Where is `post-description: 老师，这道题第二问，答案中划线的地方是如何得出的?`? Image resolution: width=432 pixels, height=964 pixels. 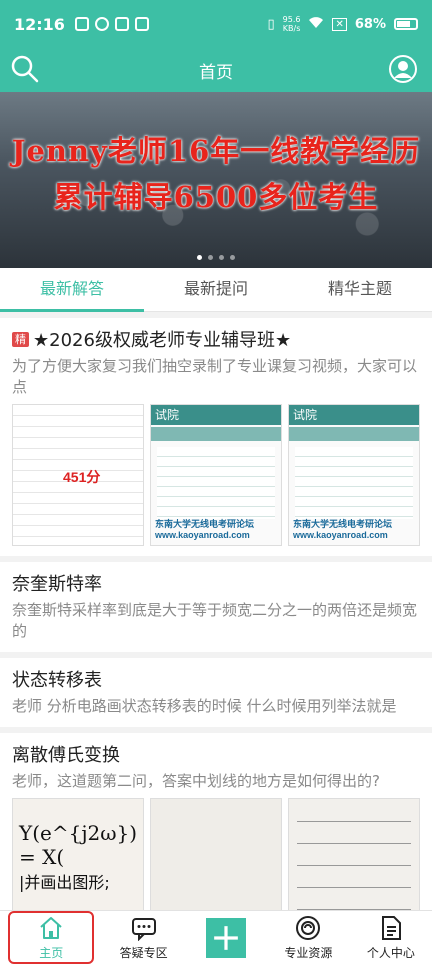
post-description: 老师，这道题第二问，答案中划线的地方是如何得出的? is located at coordinates (196, 781).